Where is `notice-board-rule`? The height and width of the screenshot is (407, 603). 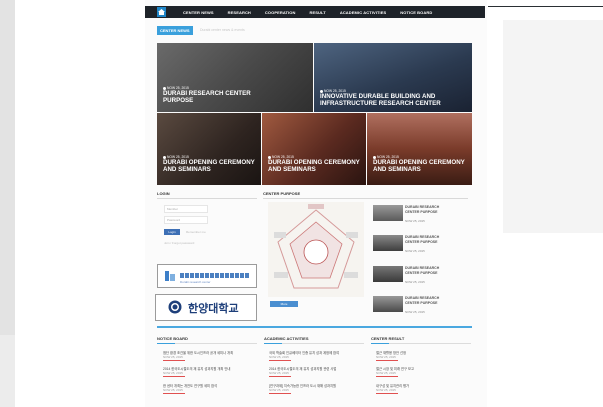
notice-board-rule is located at coordinates (207, 343).